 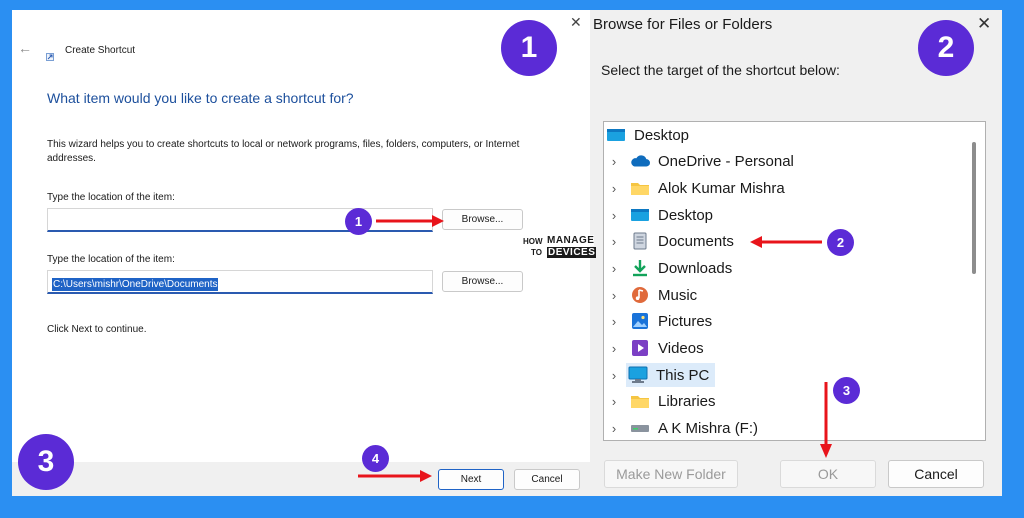 I want to click on next-button-label: Next, so click(x=471, y=479).